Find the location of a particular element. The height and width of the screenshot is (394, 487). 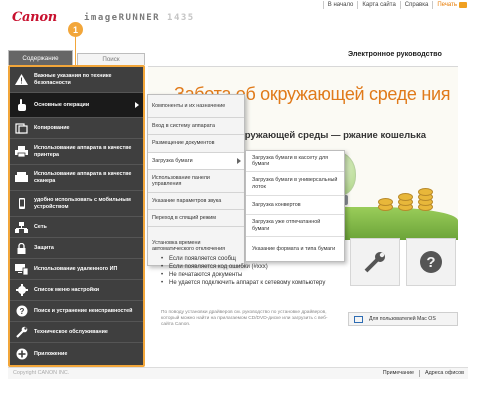

sidebar-item-troubleshooting: ? Поиск и устранение неисправностей is located at coordinates (76, 311).